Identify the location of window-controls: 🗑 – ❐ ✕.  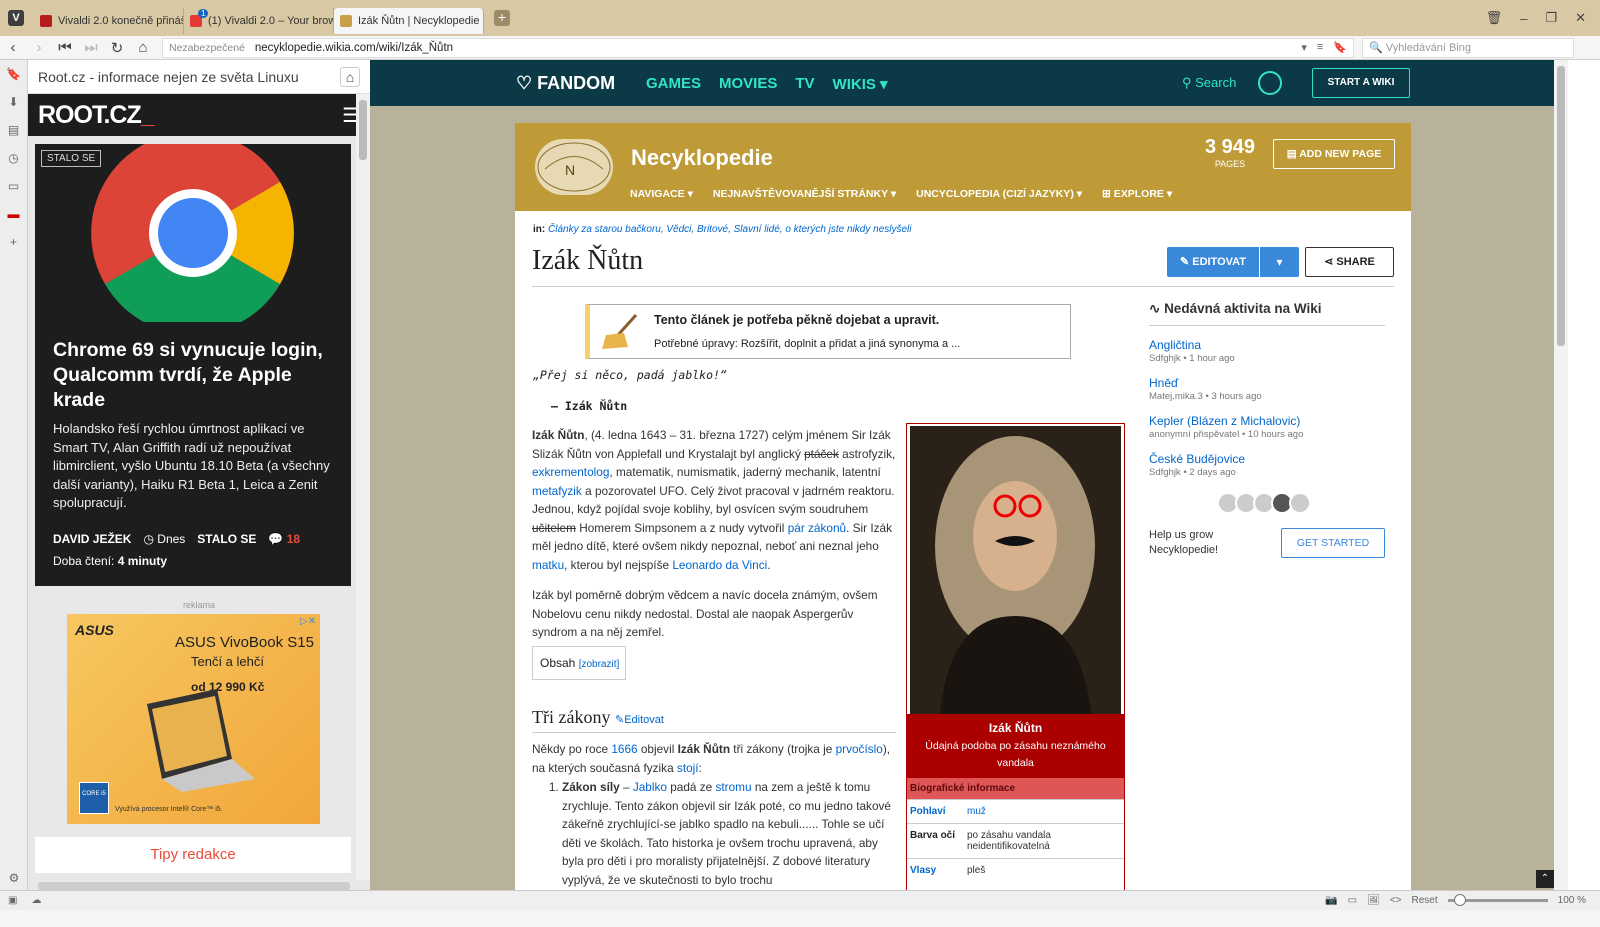
(1543, 18).